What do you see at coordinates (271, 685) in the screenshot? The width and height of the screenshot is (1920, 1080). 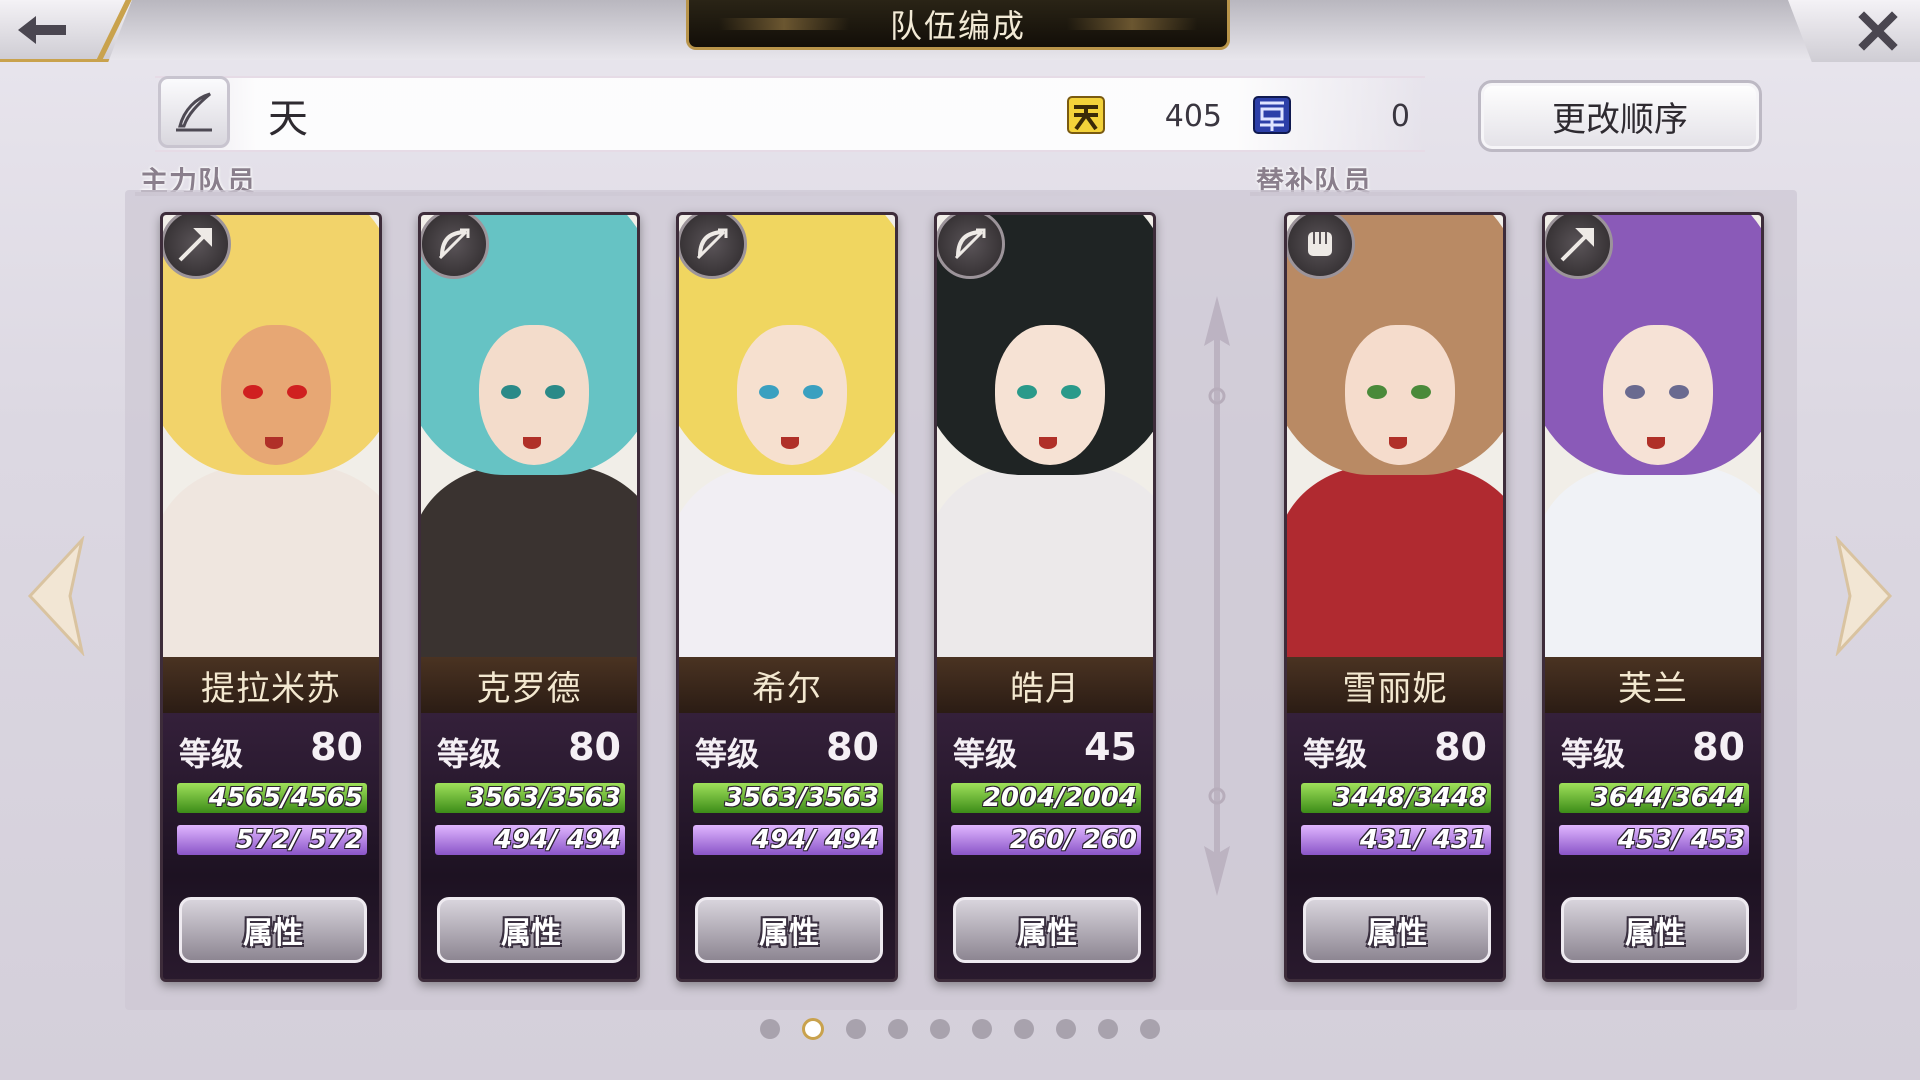 I see `name-band: 提拉米苏` at bounding box center [271, 685].